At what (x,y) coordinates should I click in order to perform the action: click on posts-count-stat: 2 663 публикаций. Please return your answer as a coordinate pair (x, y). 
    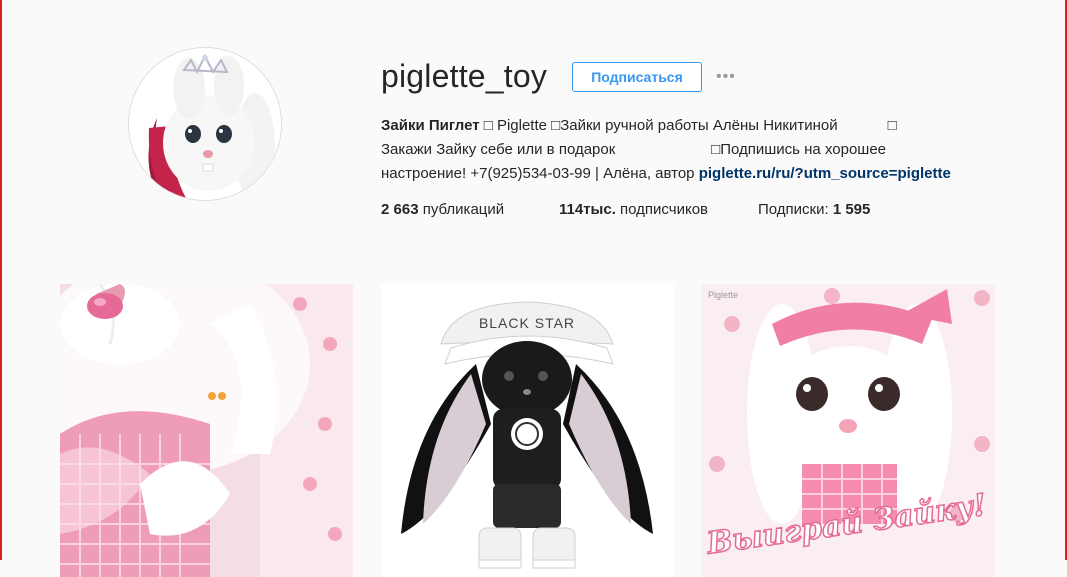
    Looking at the image, I should click on (442, 210).